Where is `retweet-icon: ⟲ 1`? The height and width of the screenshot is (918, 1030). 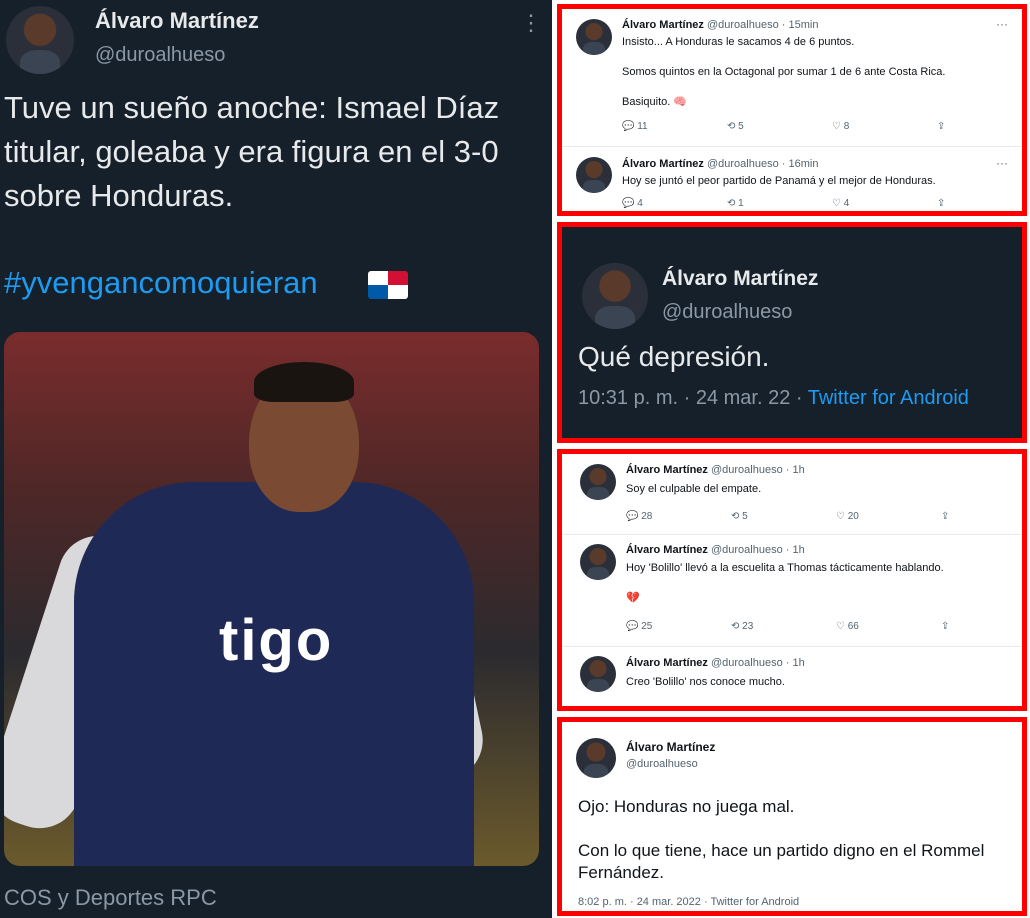
retweet-icon: ⟲ 1 is located at coordinates (735, 203).